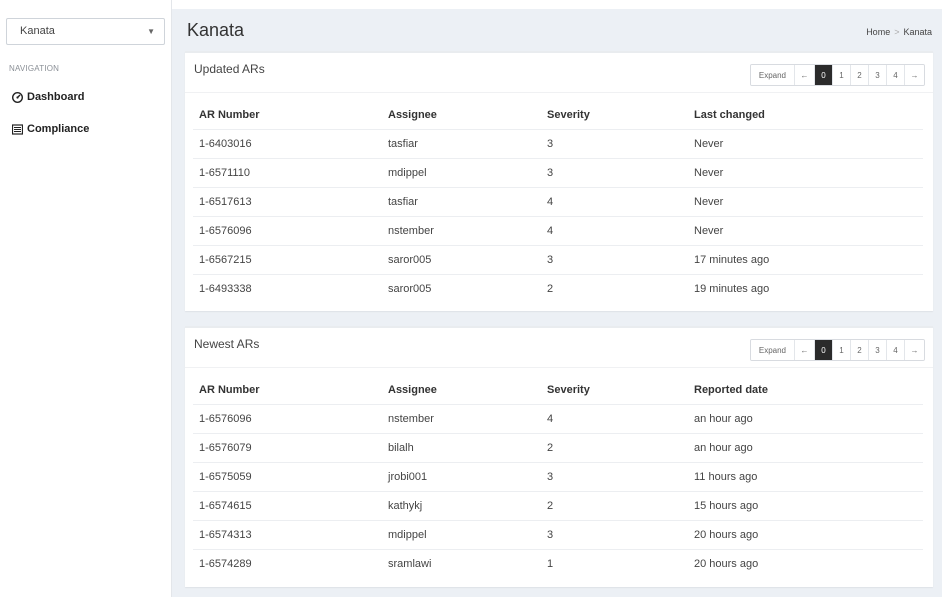 This screenshot has height=597, width=942. I want to click on pager: Expand ← 0 1 2 3 4 →, so click(837, 350).